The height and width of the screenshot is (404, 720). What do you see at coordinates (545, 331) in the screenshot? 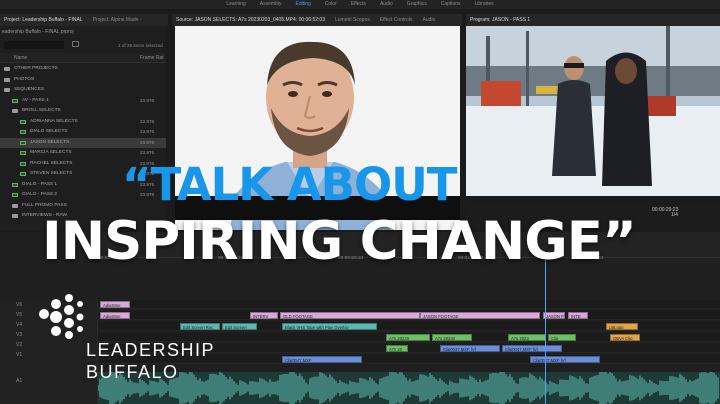
I see `playhead` at bounding box center [545, 331].